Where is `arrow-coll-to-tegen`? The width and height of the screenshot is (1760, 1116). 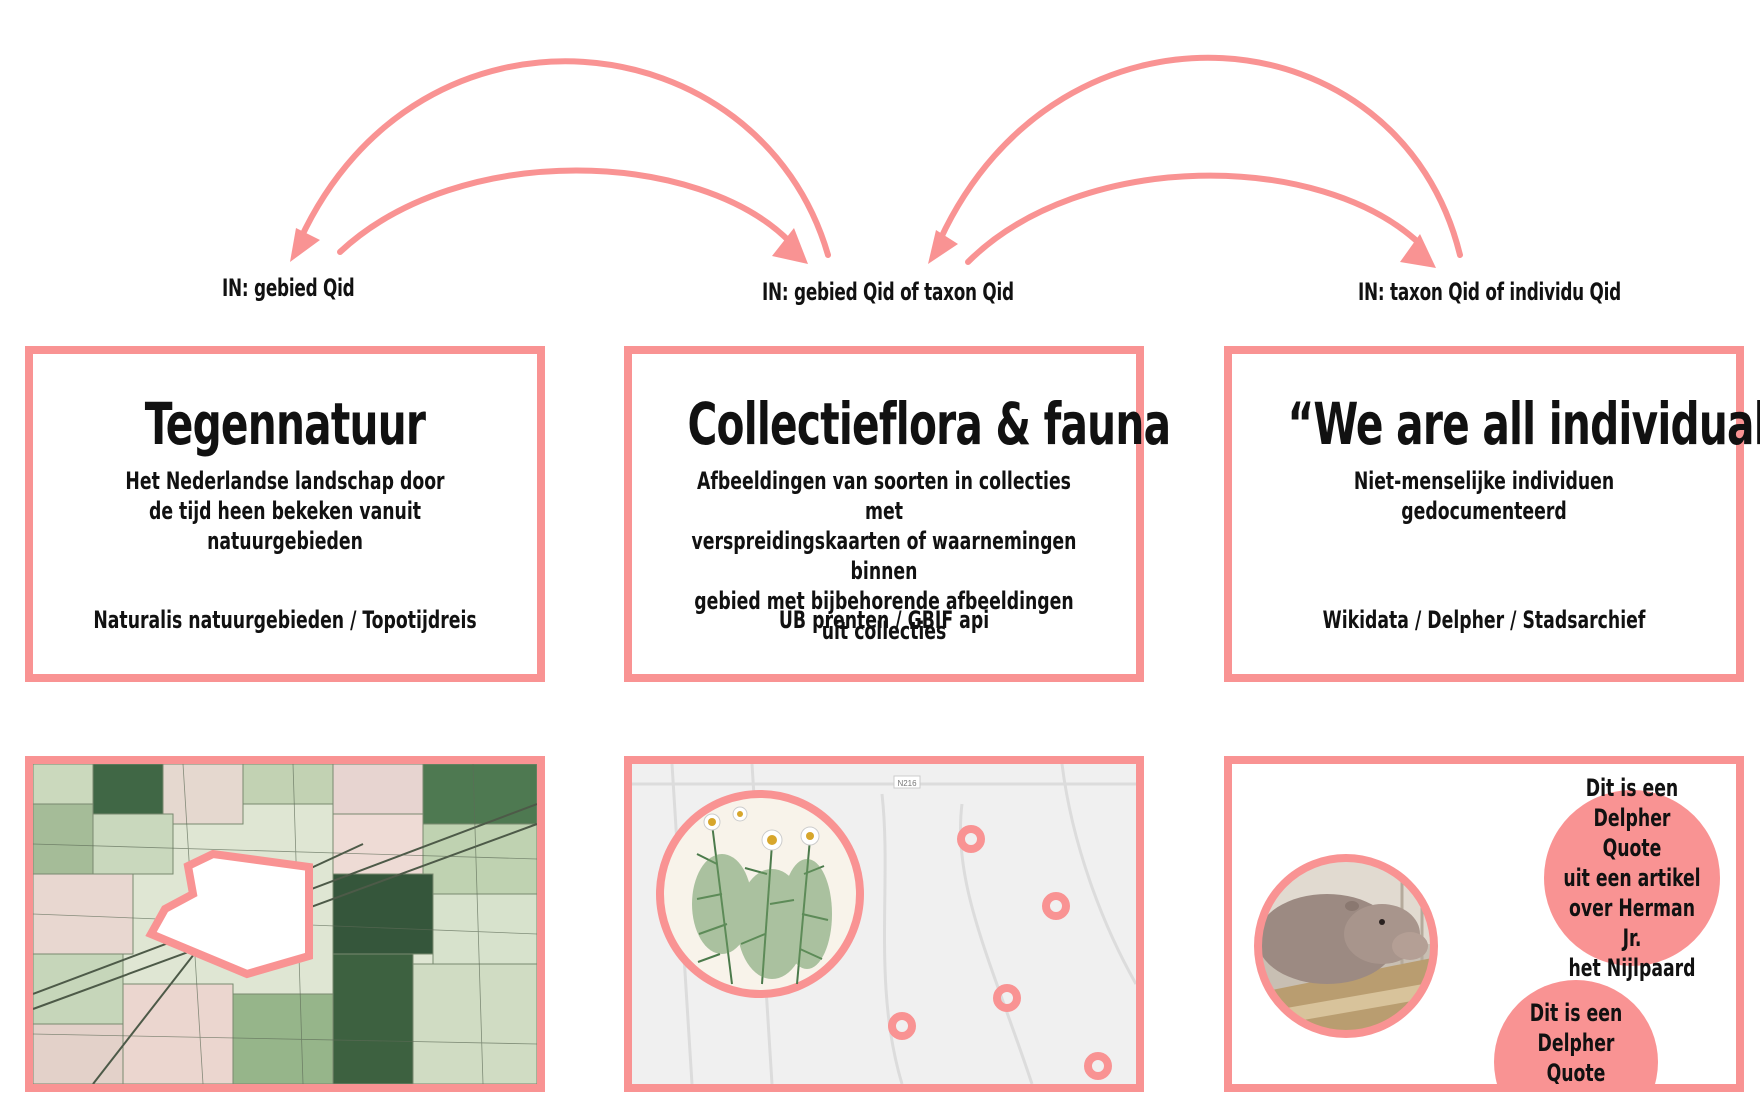 arrow-coll-to-tegen is located at coordinates (564, 158).